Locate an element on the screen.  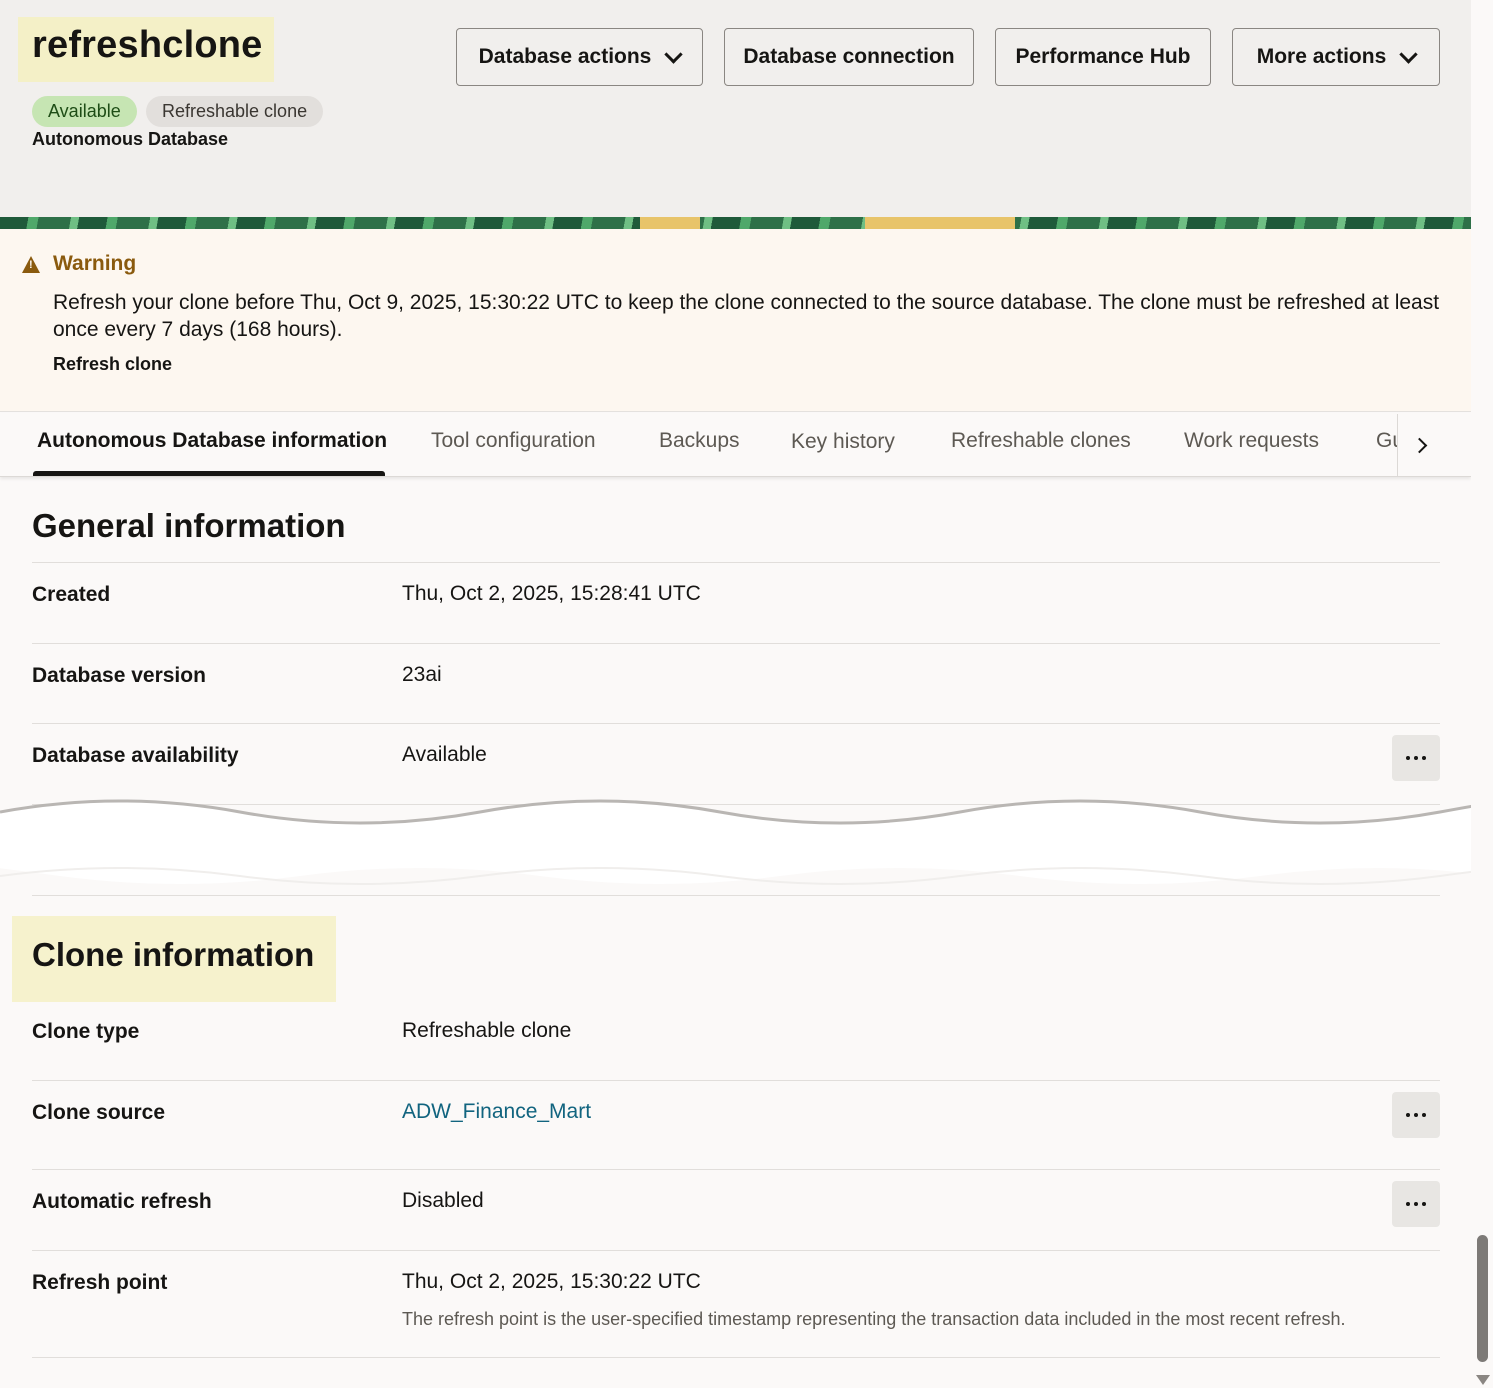
tab-refreshable-clones: Refreshable clones is located at coordinates (1041, 441).